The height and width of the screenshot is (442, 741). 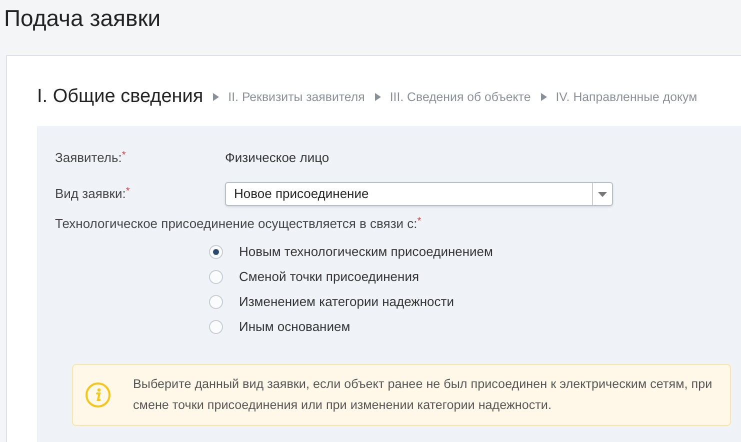 I want to click on radio-label: Изменением категории надежности, so click(x=346, y=302).